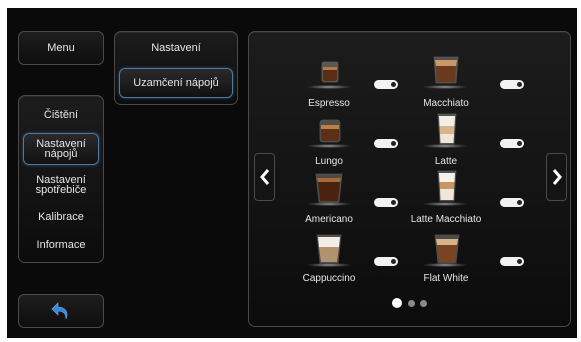 The image size is (581, 342). What do you see at coordinates (329, 161) in the screenshot?
I see `drink-label: Lungo` at bounding box center [329, 161].